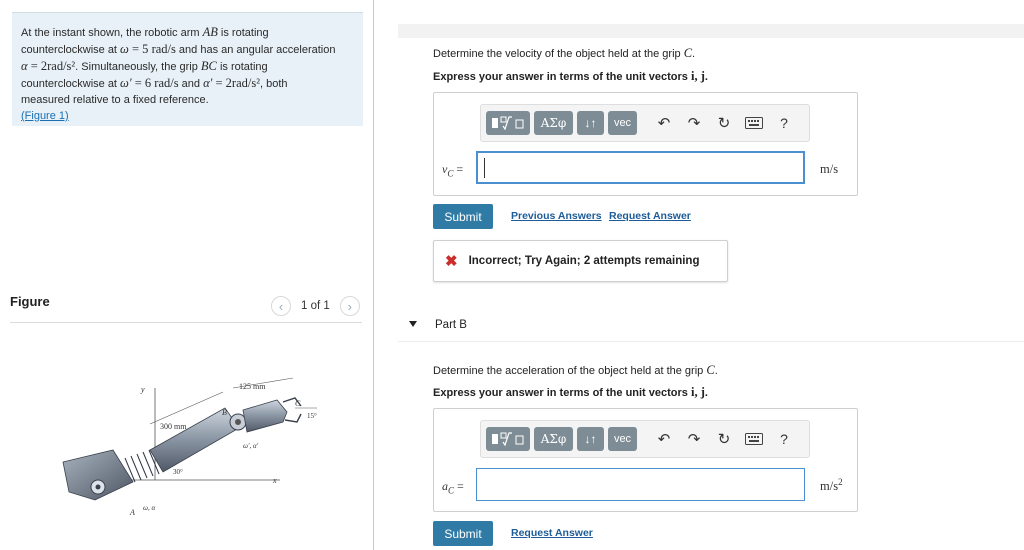 Image resolution: width=1024 pixels, height=550 pixels. Describe the element at coordinates (298, 403) in the screenshot. I see `point-c-label: C` at that location.